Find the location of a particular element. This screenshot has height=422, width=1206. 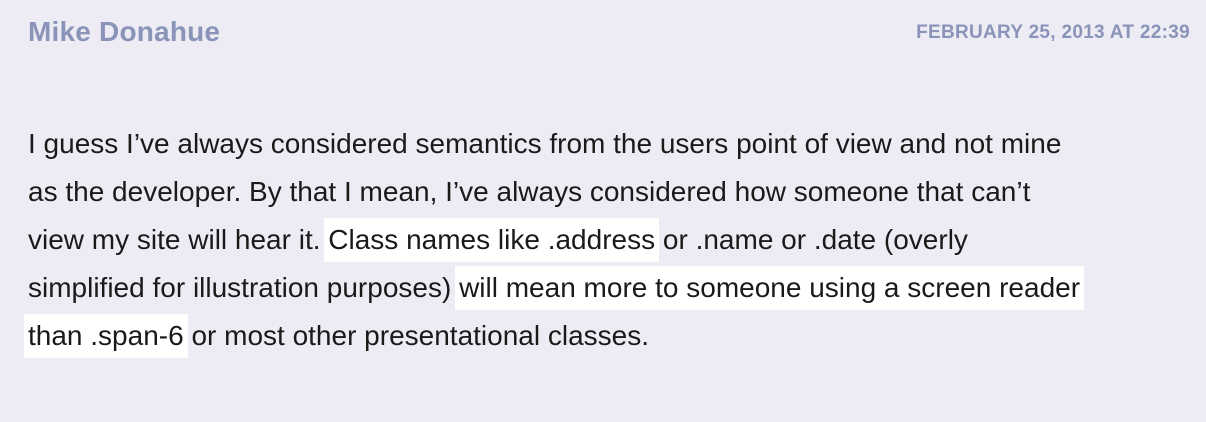

comment-author: Mike Donahue is located at coordinates (124, 32).